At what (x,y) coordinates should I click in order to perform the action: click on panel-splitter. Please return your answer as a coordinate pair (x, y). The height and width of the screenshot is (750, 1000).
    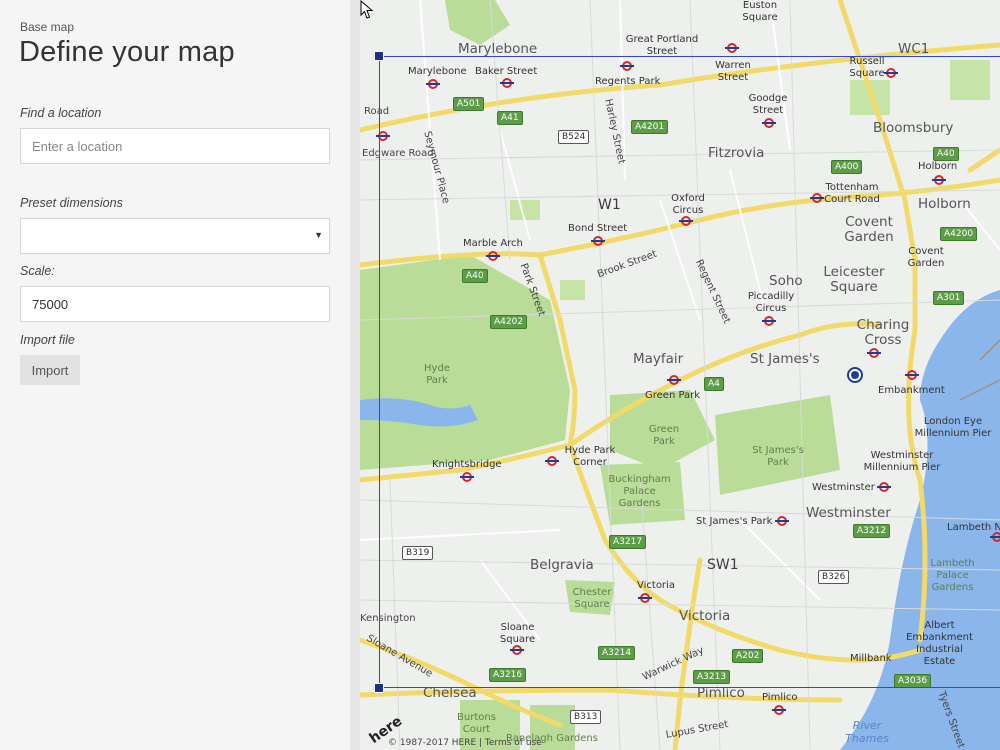
    Looking at the image, I should click on (355, 375).